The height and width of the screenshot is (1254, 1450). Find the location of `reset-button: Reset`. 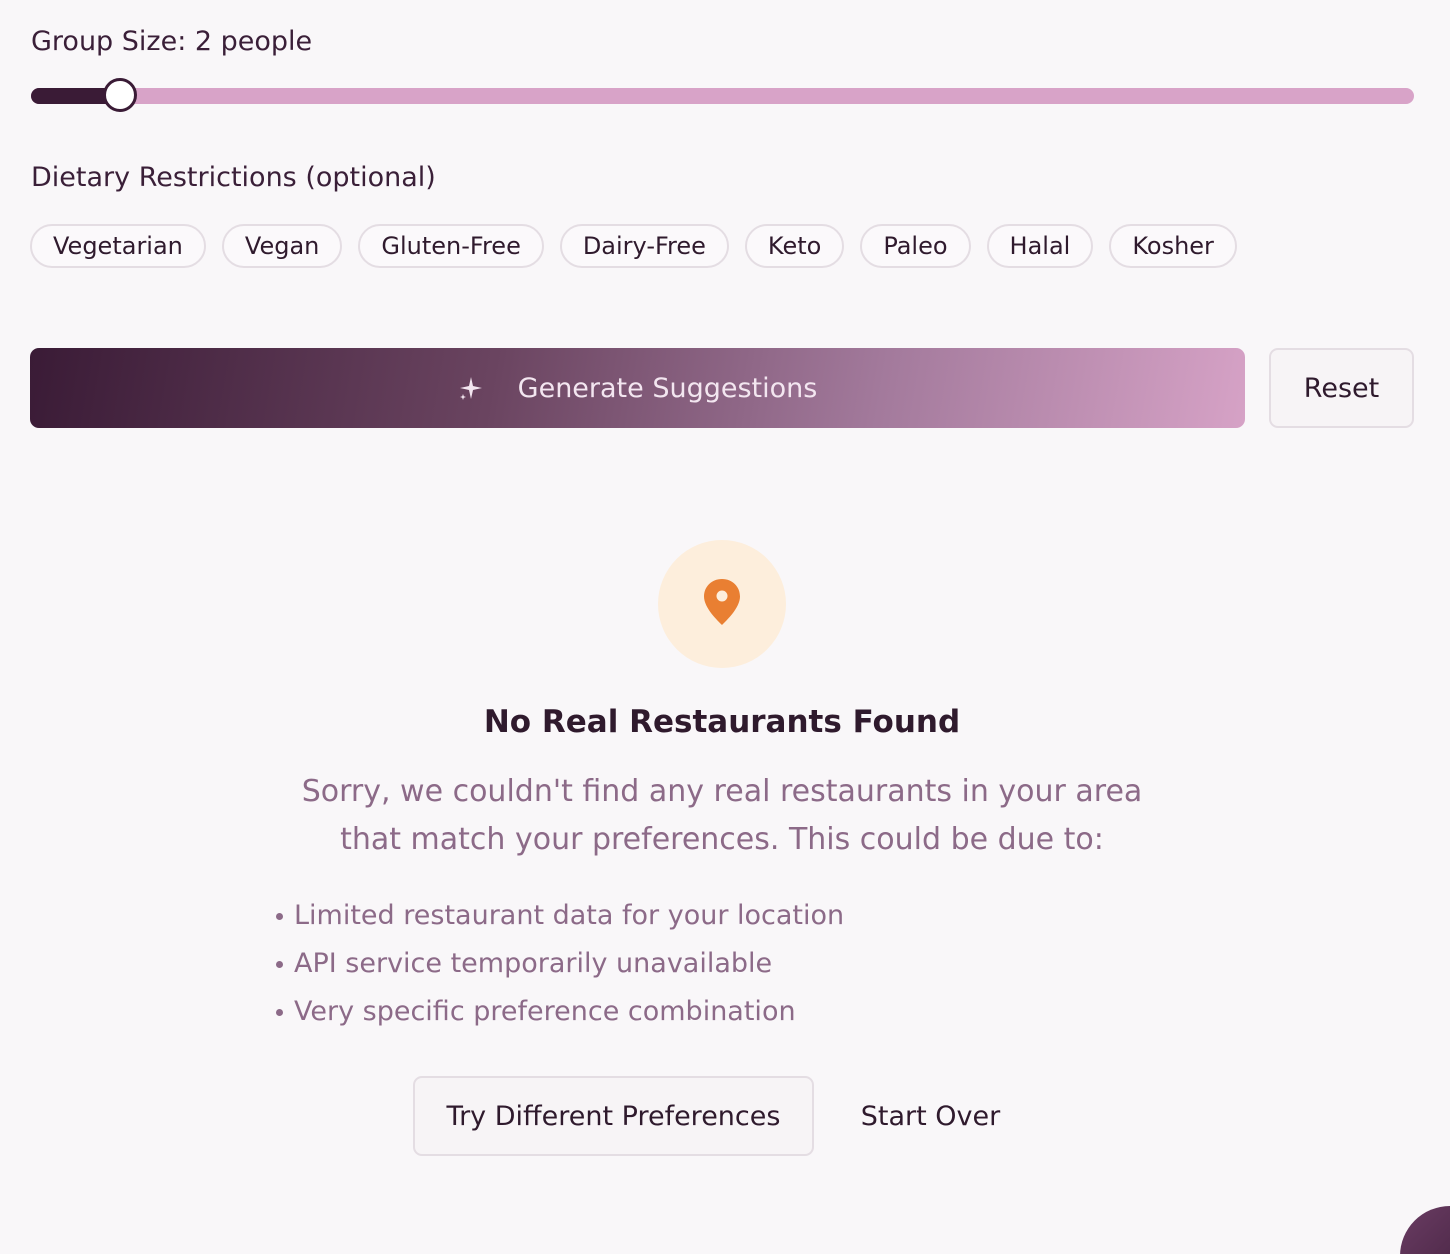

reset-button: Reset is located at coordinates (1341, 388).